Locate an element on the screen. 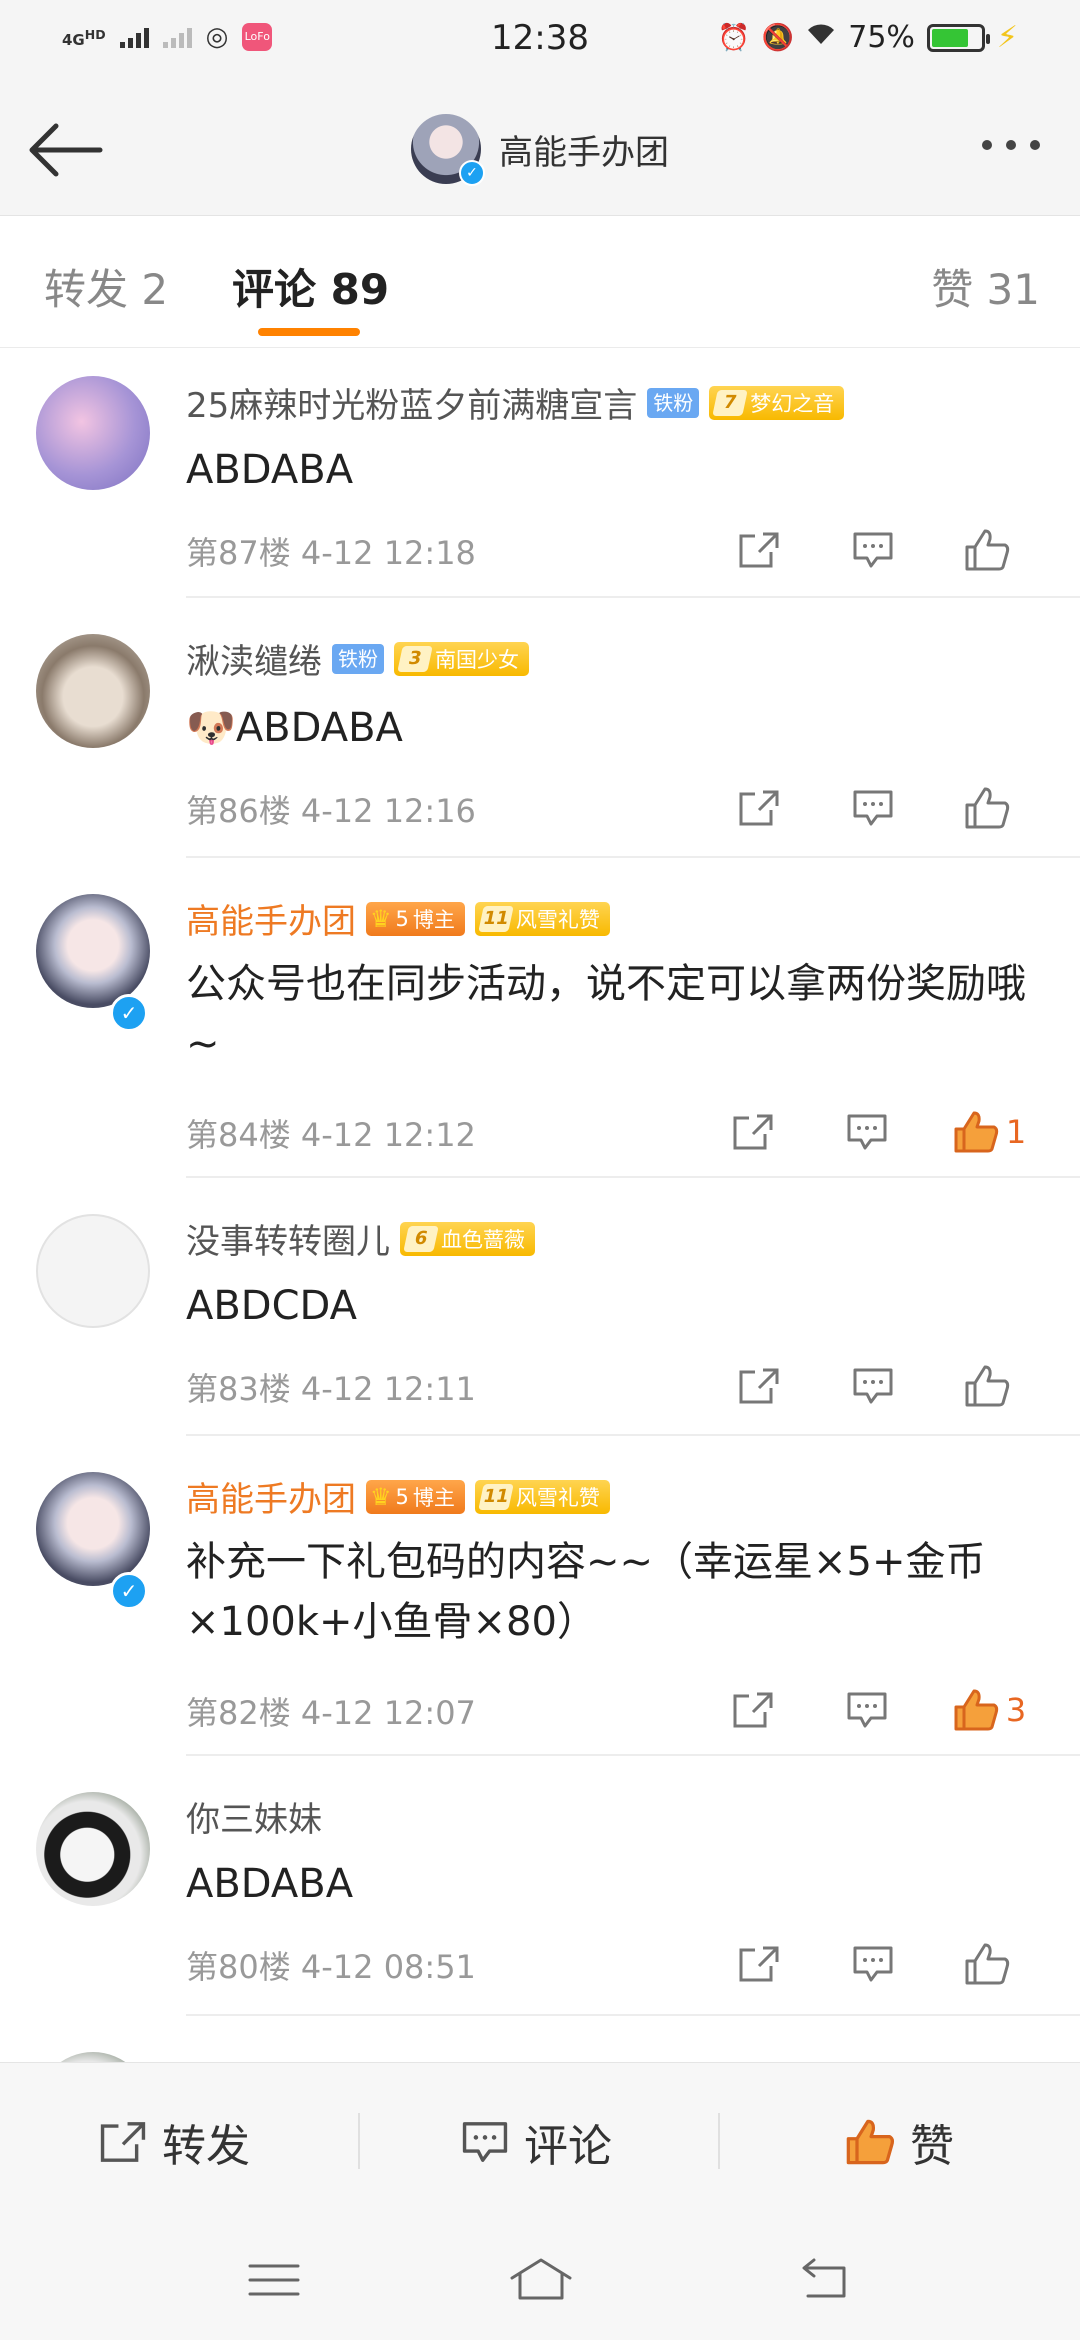  bottom-action-bar: 转发 评论 赞 is located at coordinates (540, 2141).